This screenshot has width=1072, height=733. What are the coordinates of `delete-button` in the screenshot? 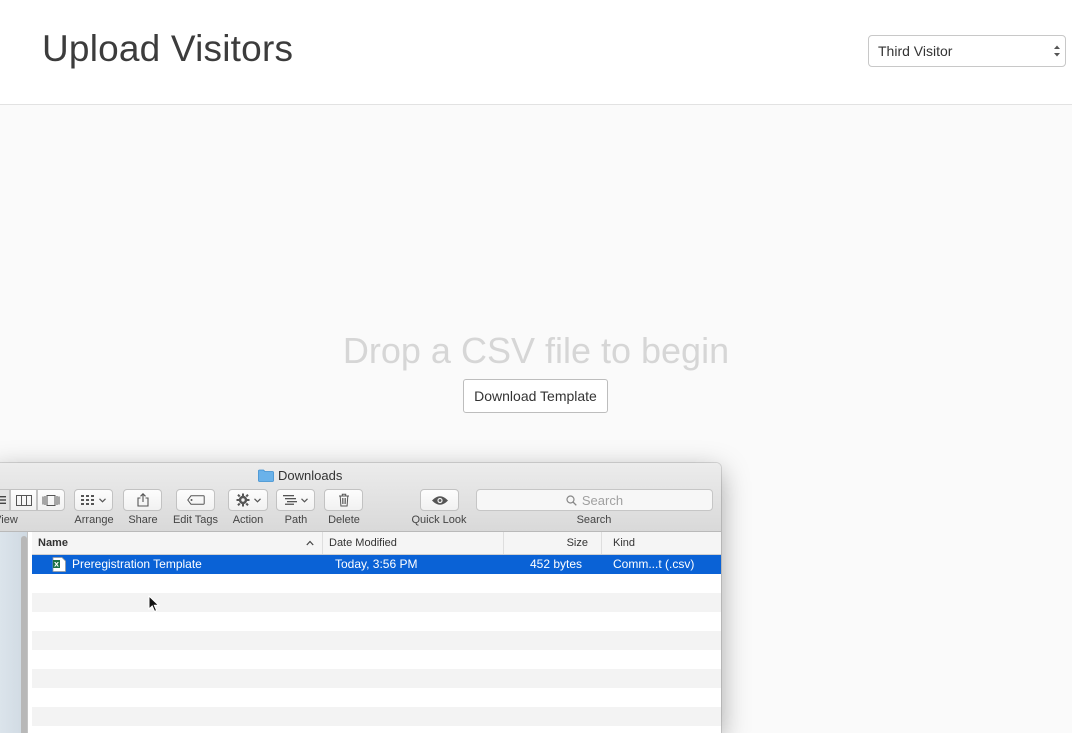 It's located at (343, 500).